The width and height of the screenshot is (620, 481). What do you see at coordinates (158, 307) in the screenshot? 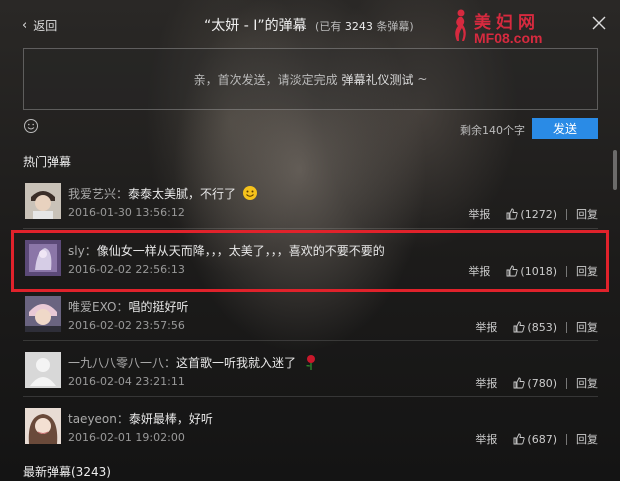
I see `comment-text: 唱的挺好听` at bounding box center [158, 307].